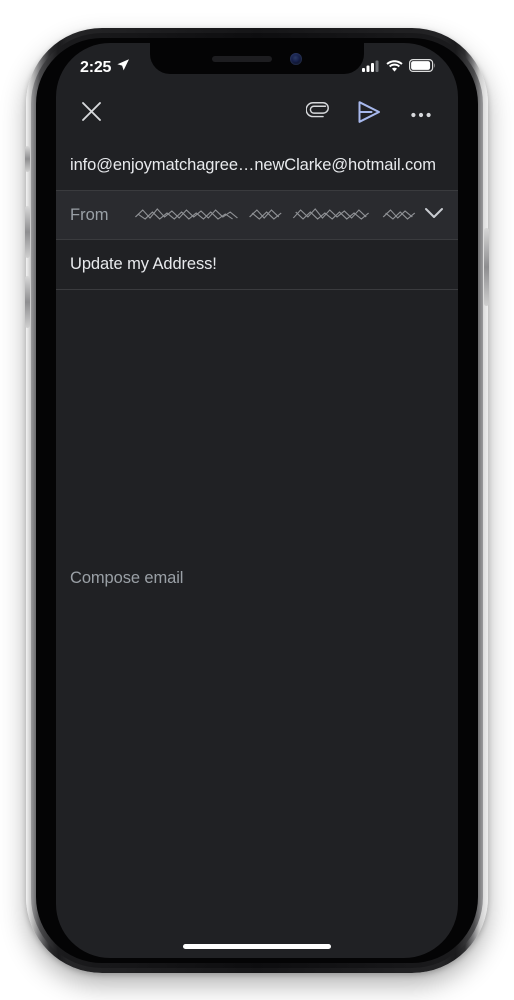  I want to click on more-options-button, so click(421, 114).